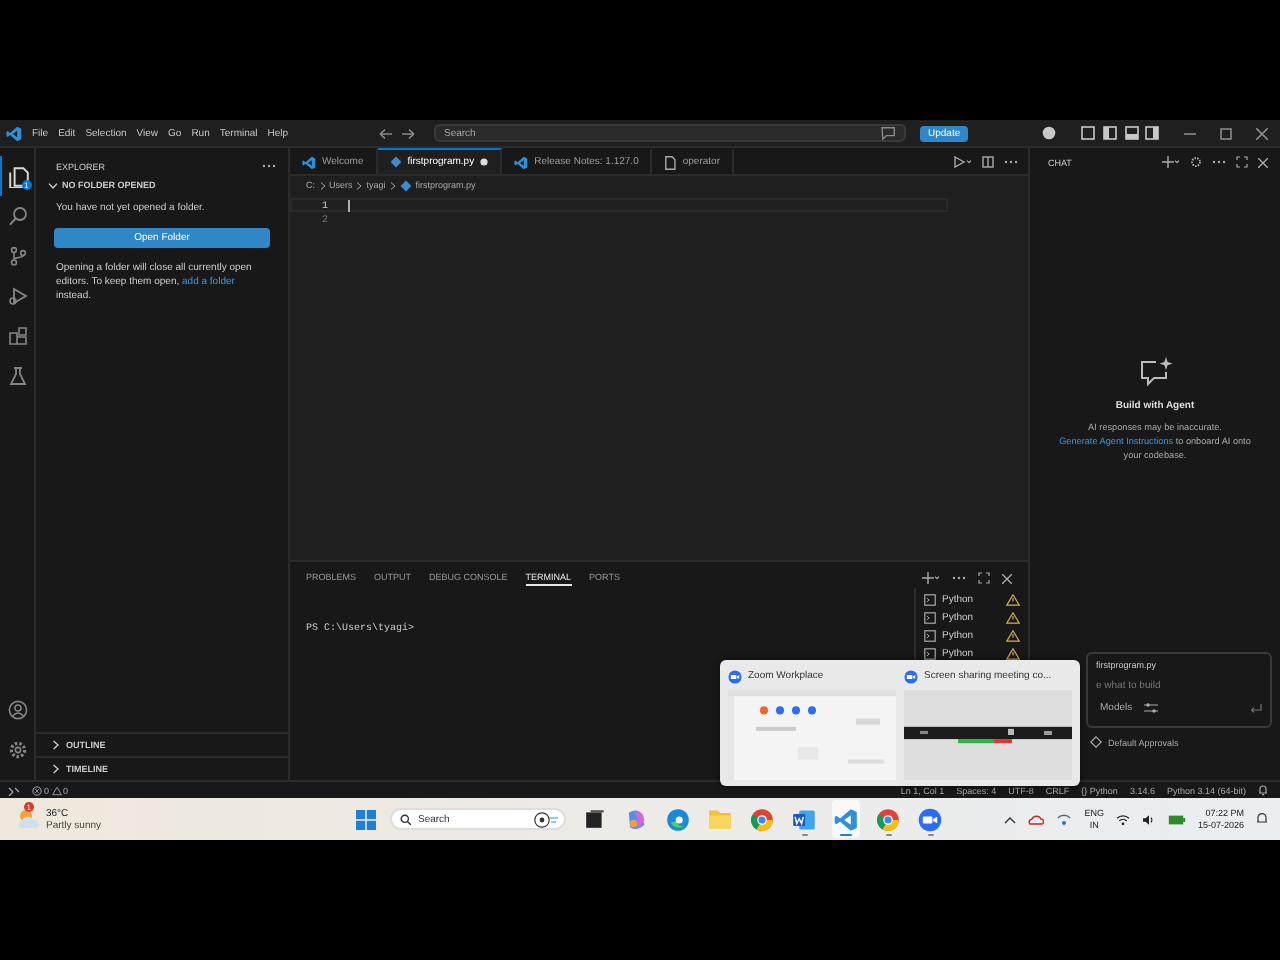 Image resolution: width=1280 pixels, height=960 pixels. What do you see at coordinates (636, 819) in the screenshot?
I see `copilot-icon` at bounding box center [636, 819].